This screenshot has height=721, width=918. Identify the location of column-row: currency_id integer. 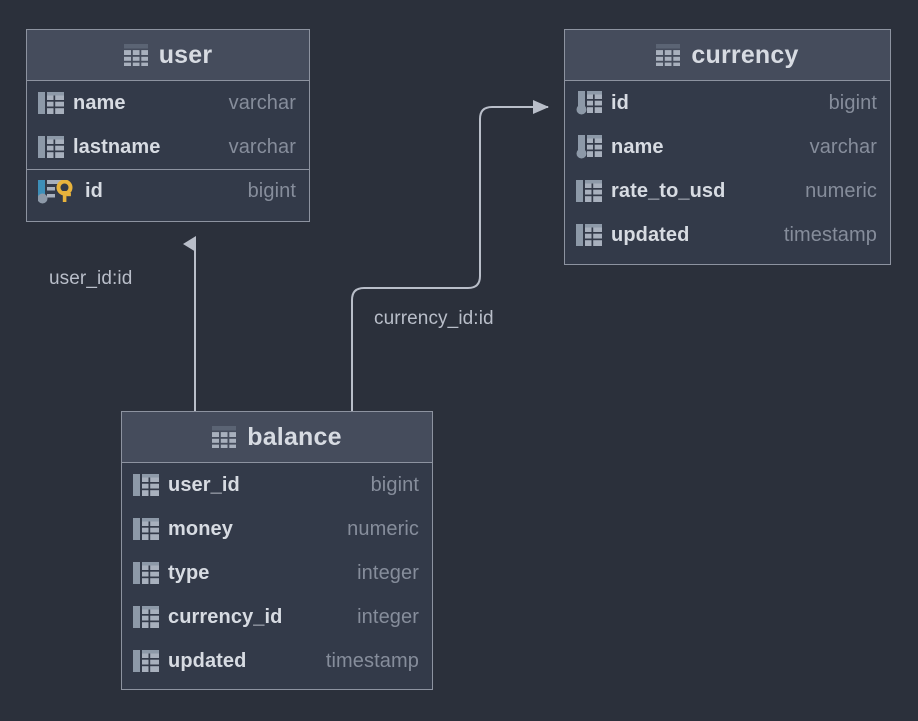
(277, 617).